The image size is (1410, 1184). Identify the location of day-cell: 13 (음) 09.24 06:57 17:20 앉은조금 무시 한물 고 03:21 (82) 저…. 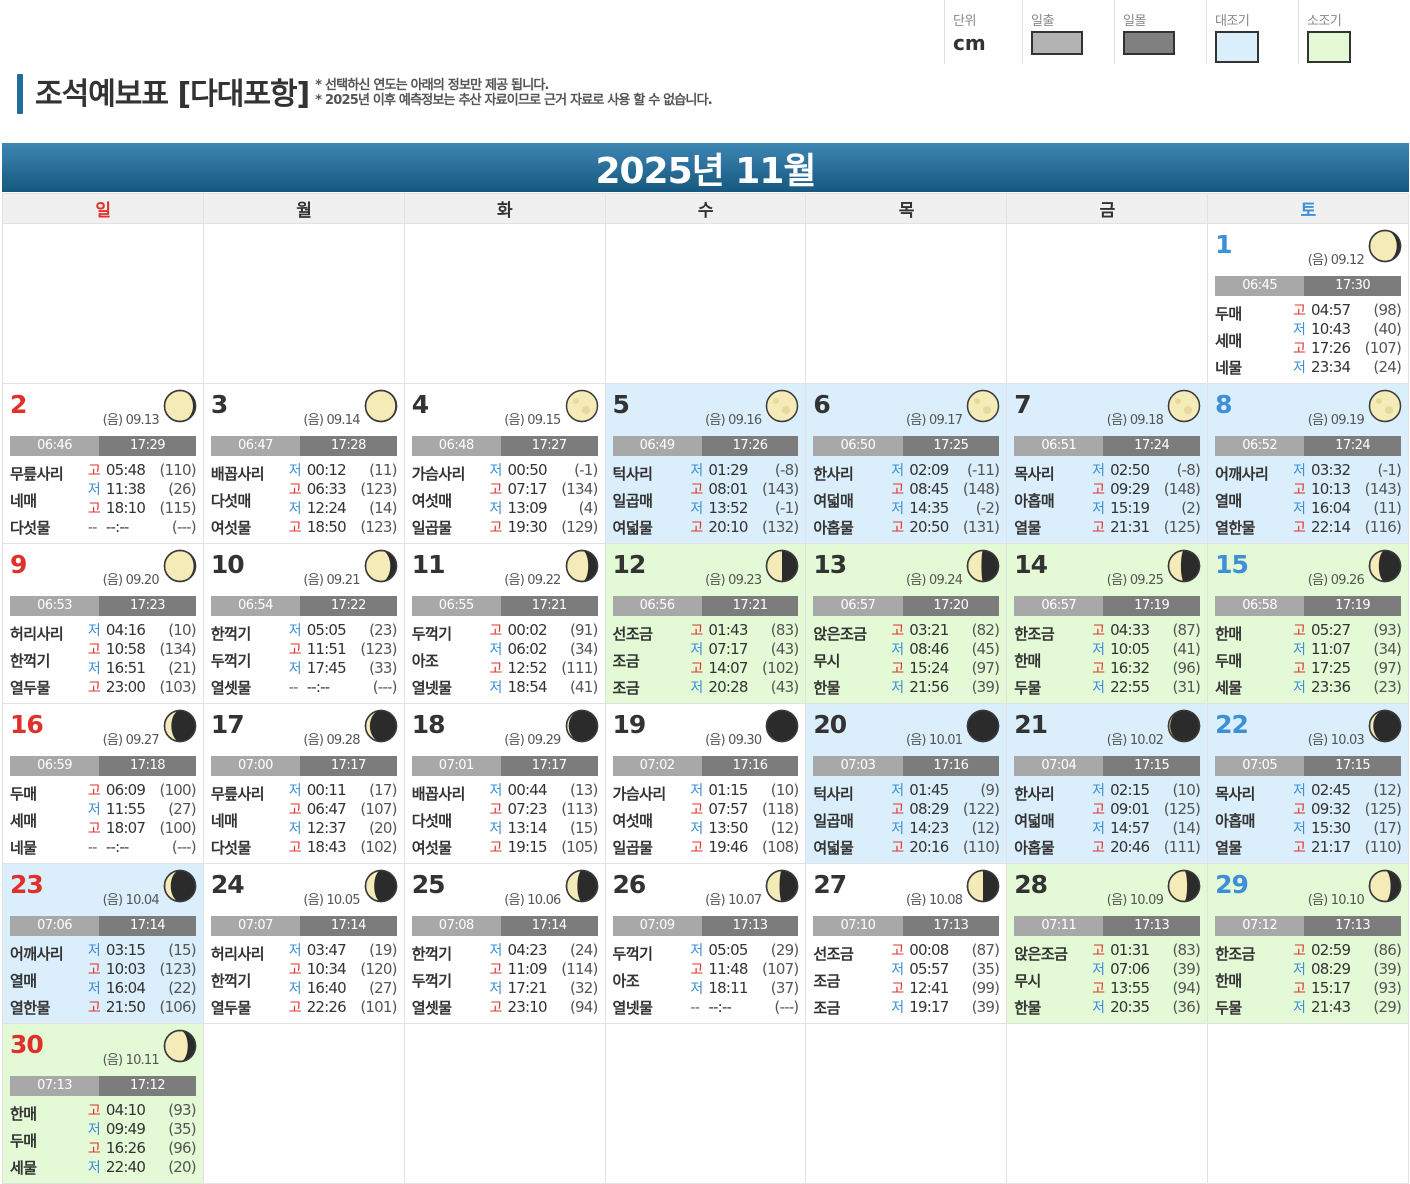
(906, 623).